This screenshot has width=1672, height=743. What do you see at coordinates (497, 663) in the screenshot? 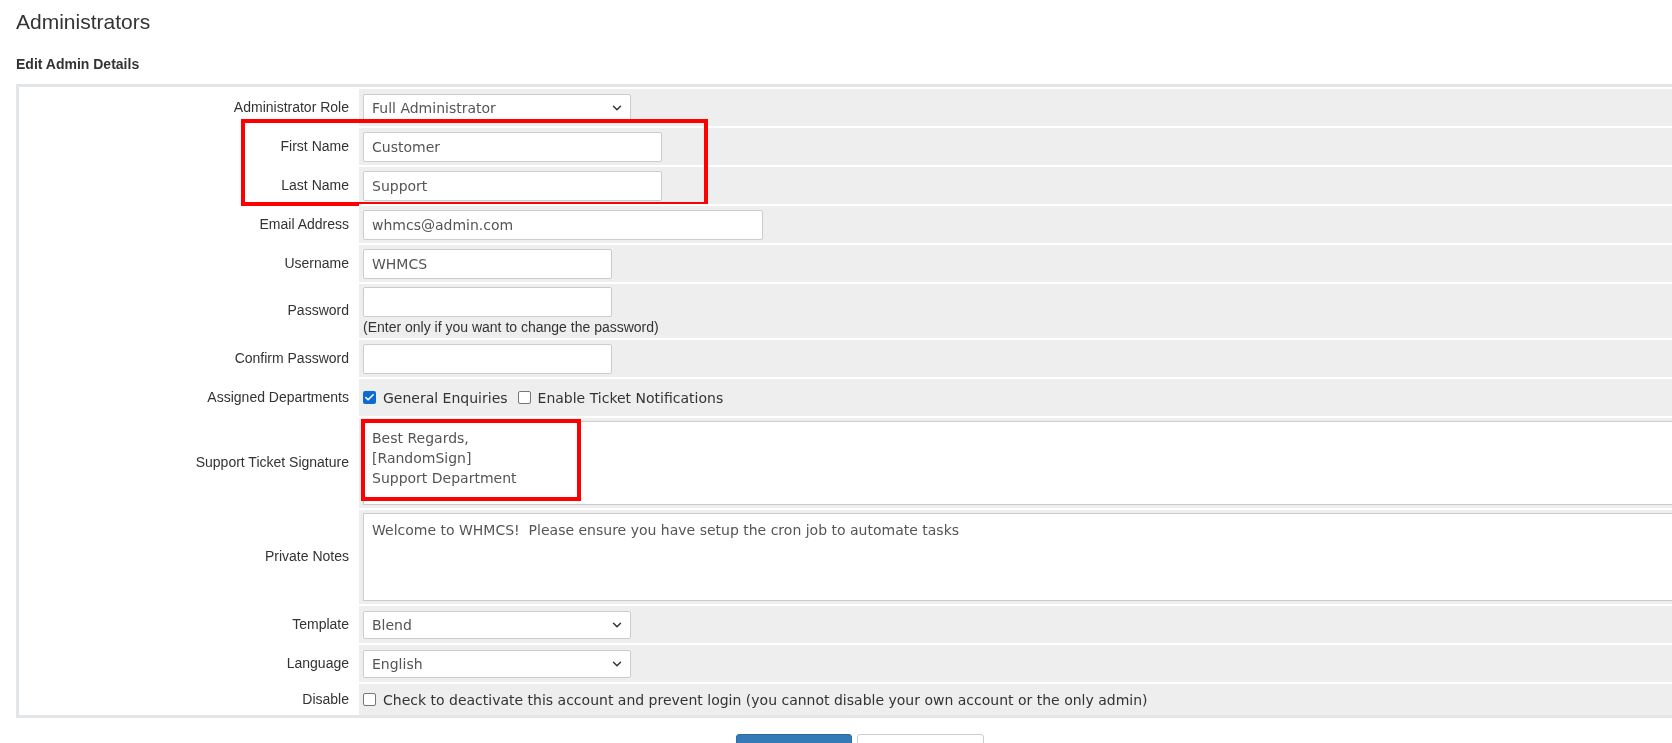
I see `select-field: English` at bounding box center [497, 663].